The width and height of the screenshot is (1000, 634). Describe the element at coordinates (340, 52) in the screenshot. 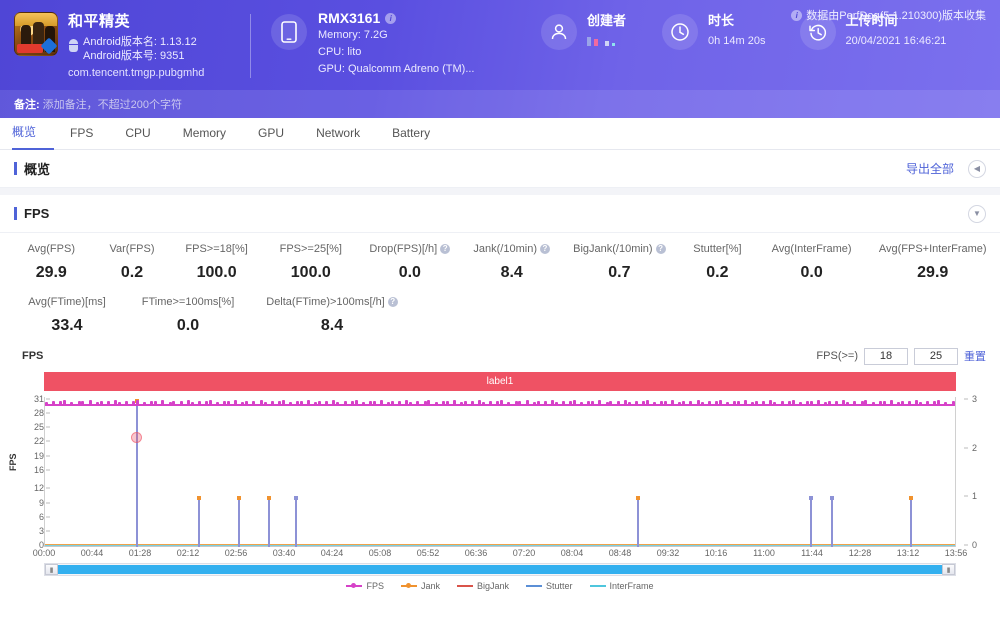

I see `device-cpu: CPU: lito` at that location.